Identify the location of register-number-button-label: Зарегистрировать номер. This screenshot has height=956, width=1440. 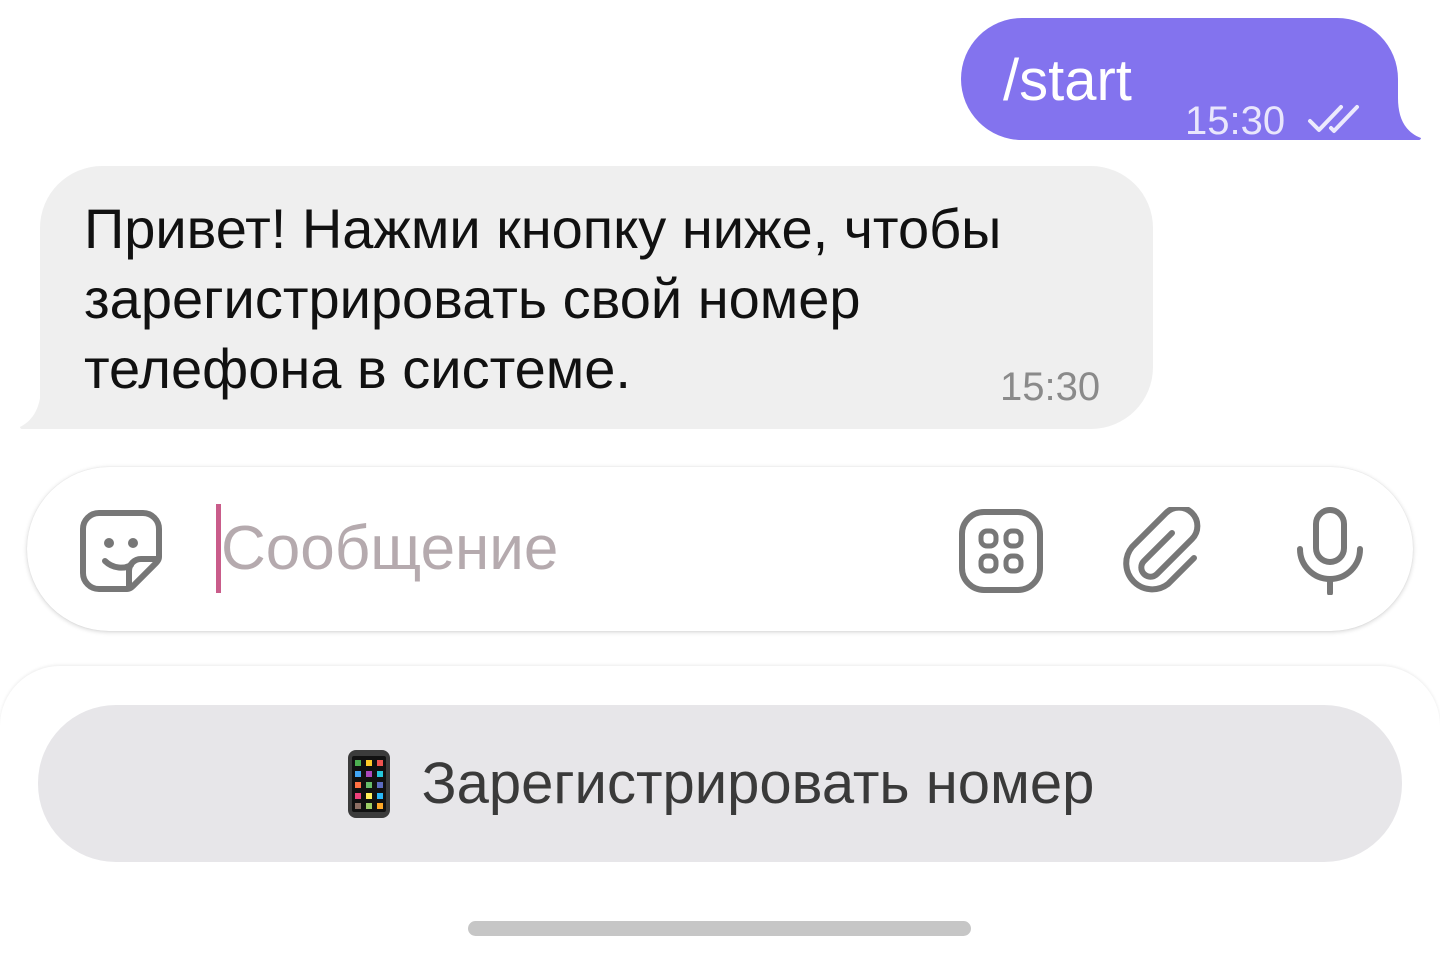
(758, 783).